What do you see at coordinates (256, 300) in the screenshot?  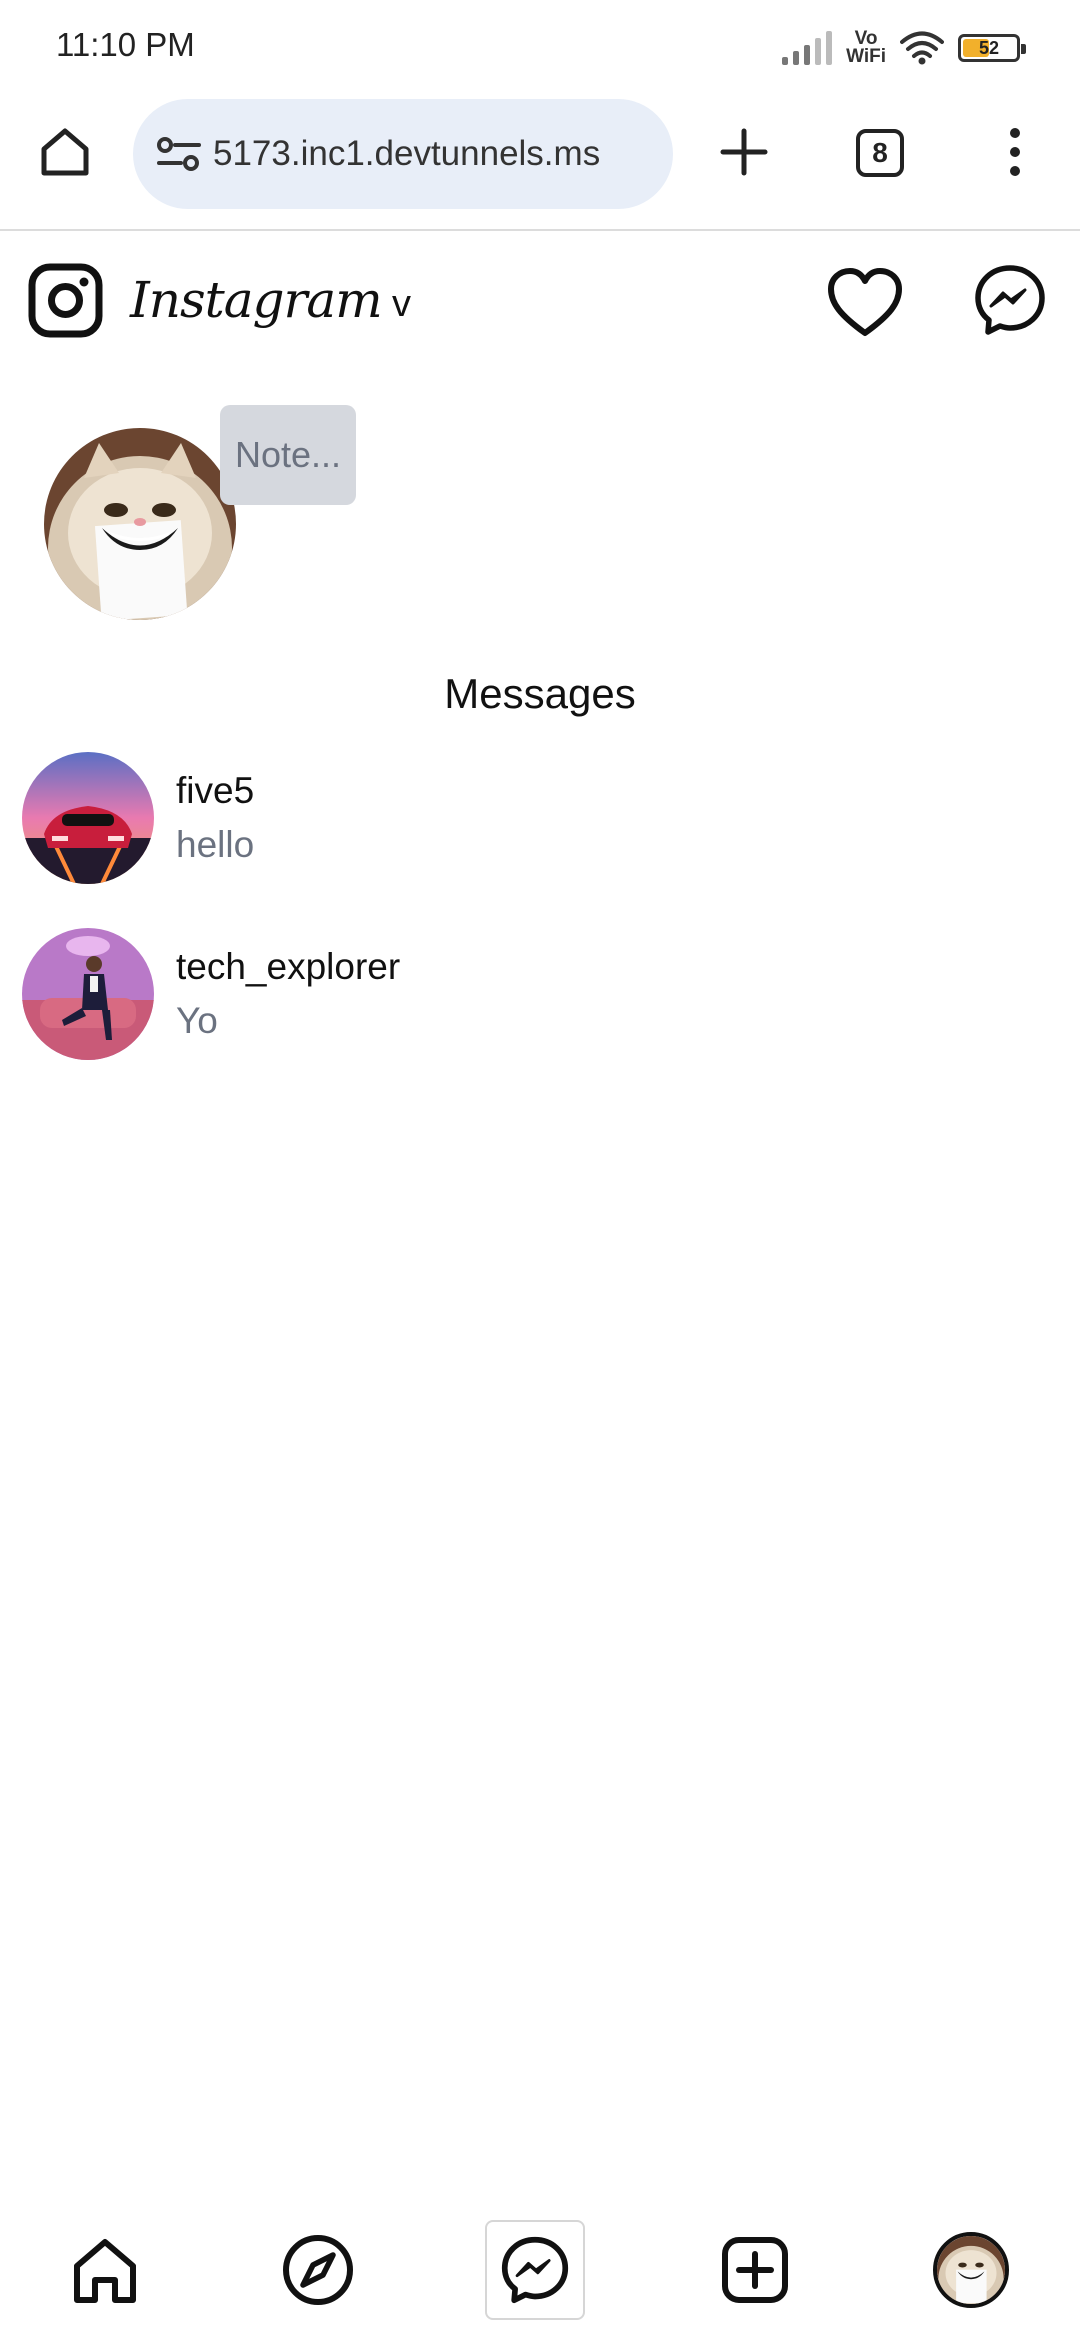 I see `instagram-wordmark: Instagram` at bounding box center [256, 300].